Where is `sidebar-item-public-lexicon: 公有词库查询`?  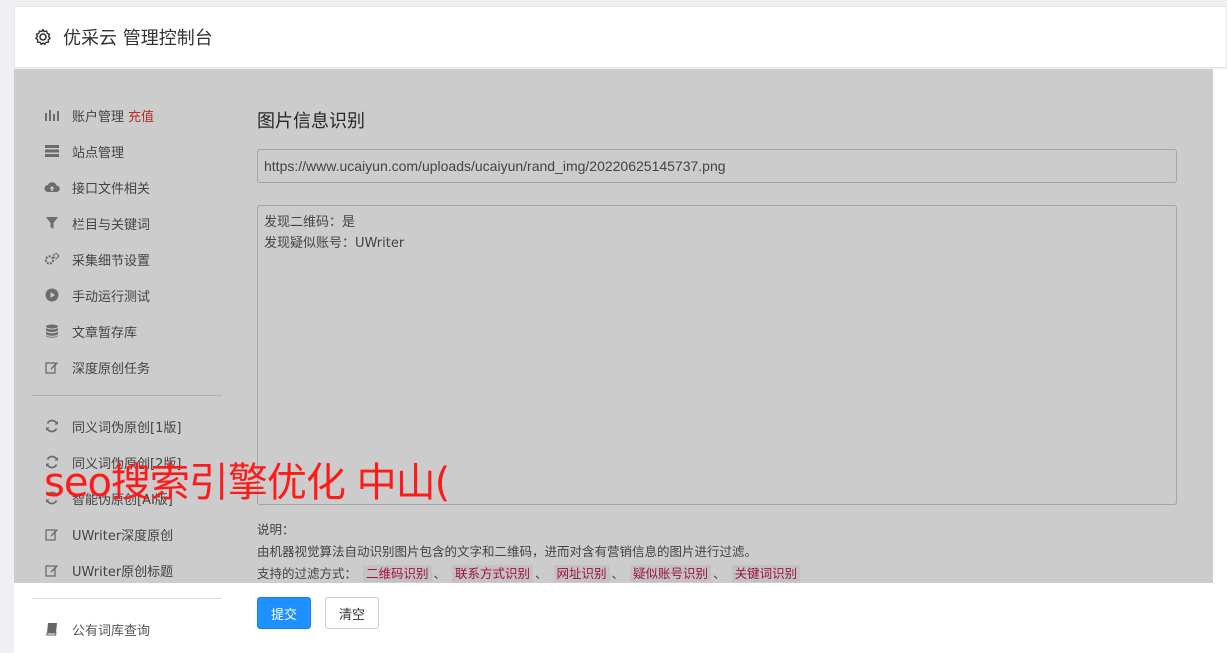
sidebar-item-public-lexicon: 公有词库查询 is located at coordinates (127, 629).